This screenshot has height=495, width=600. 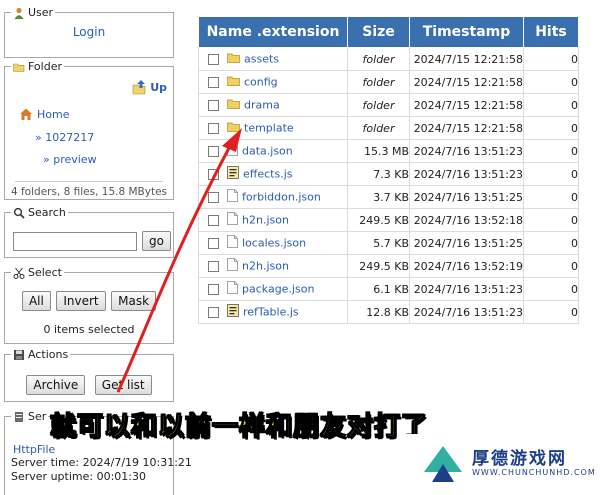 What do you see at coordinates (443, 464) in the screenshot?
I see `watermark-logo-icon` at bounding box center [443, 464].